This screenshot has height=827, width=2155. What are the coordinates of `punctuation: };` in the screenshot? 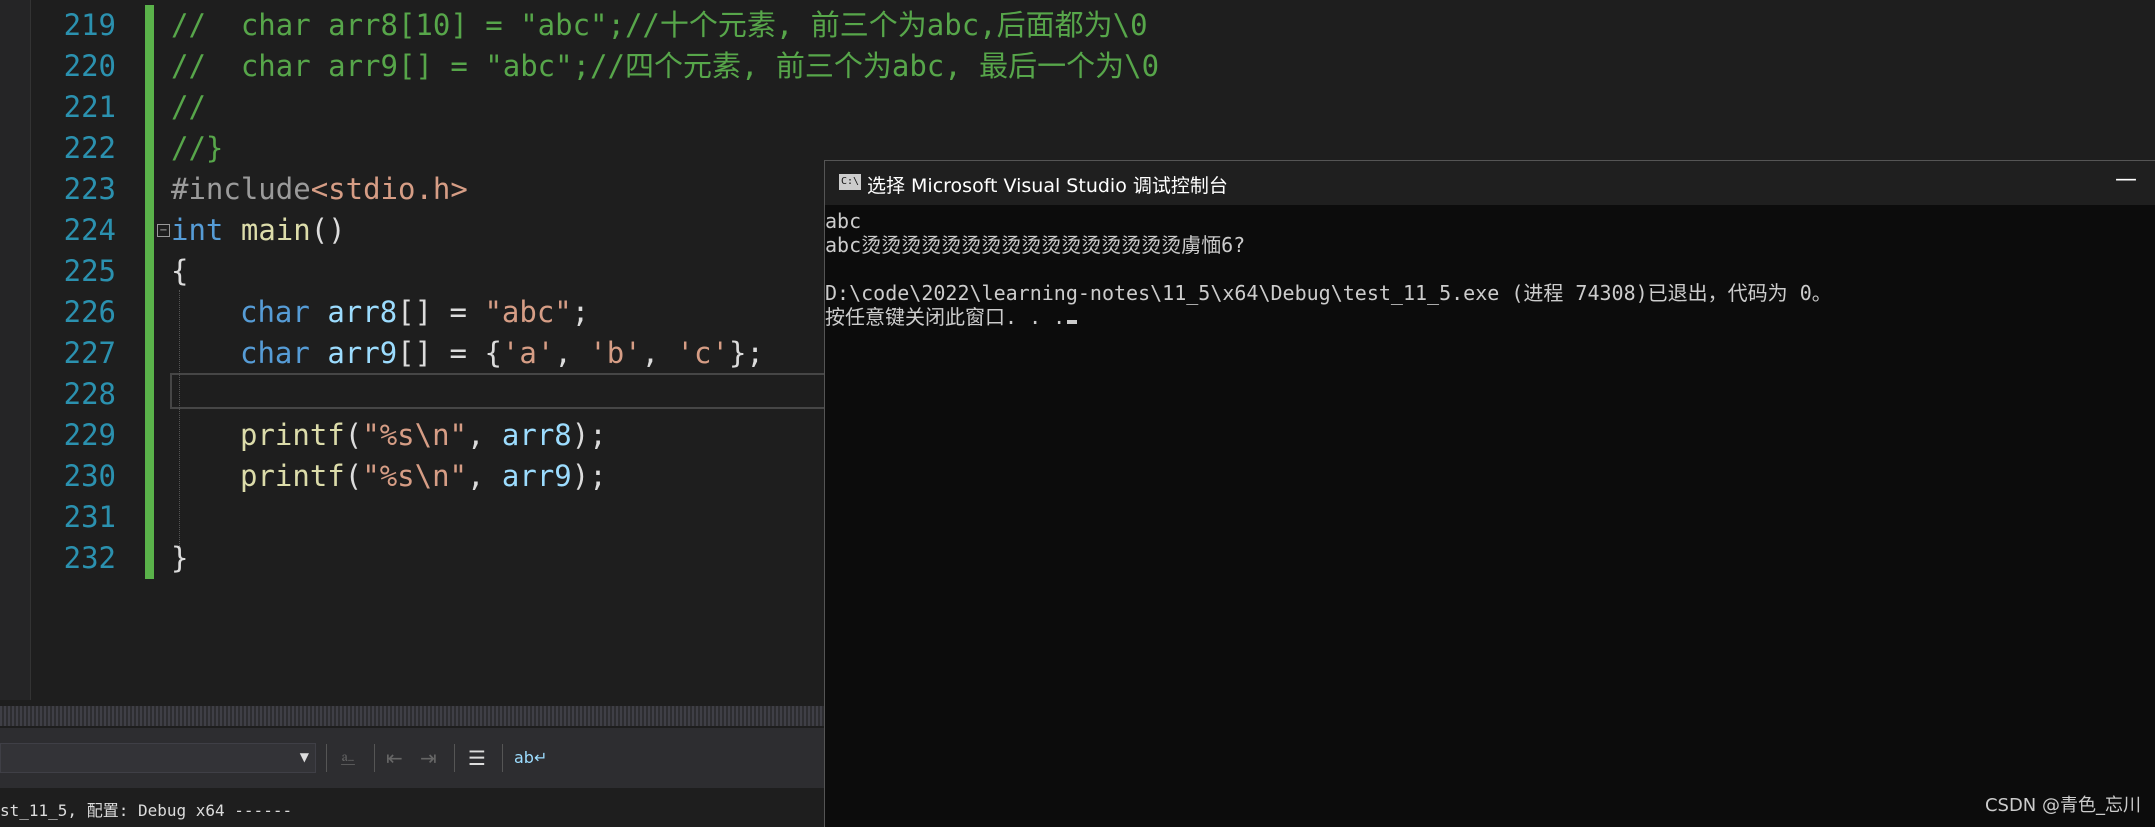 It's located at (746, 353).